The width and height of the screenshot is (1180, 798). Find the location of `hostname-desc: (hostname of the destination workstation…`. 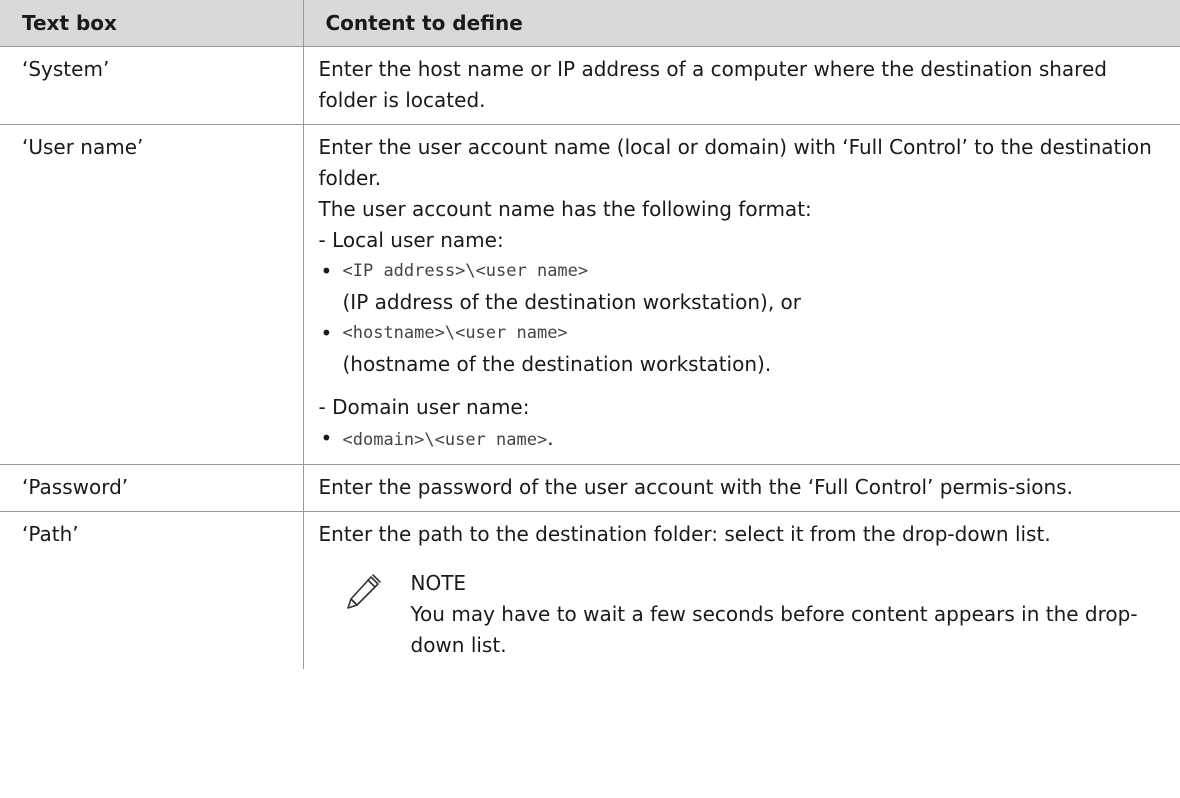

hostname-desc: (hostname of the destination workstation… is located at coordinates (557, 364).